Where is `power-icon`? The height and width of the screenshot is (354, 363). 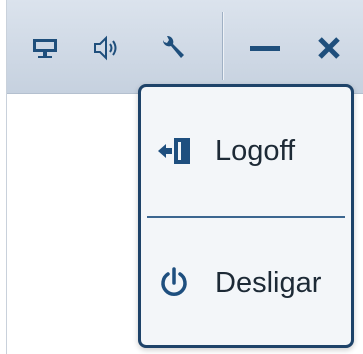
power-icon is located at coordinates (174, 283).